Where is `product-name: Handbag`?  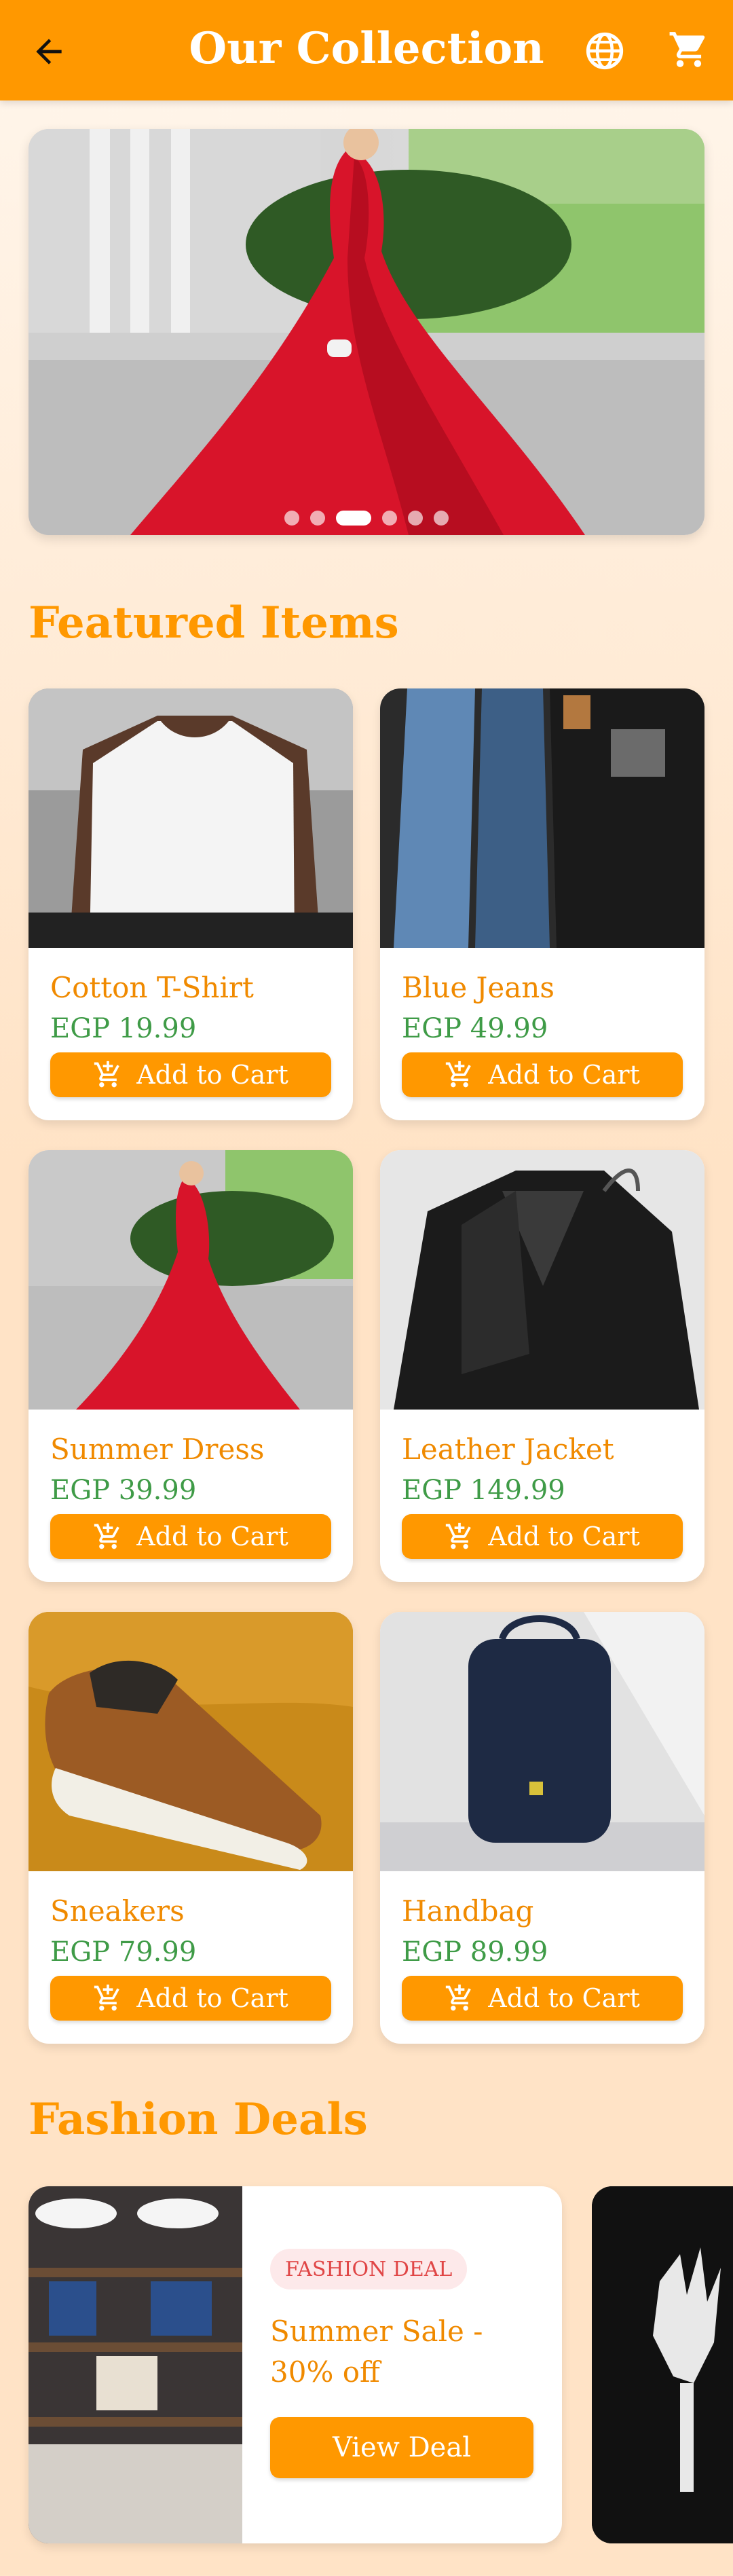
product-name: Handbag is located at coordinates (468, 1911).